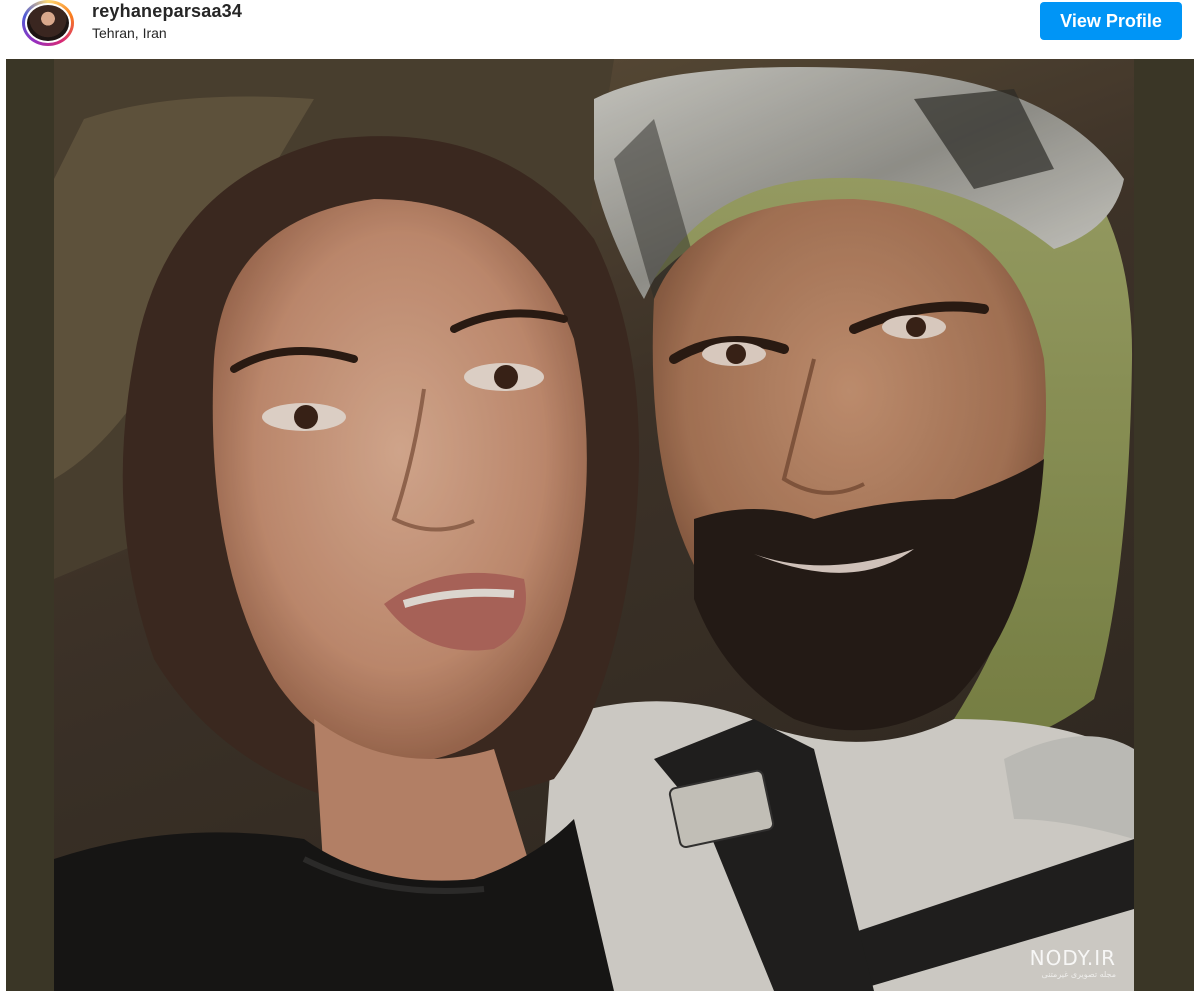 The image size is (1200, 991). Describe the element at coordinates (1072, 958) in the screenshot. I see `watermark-text: NODY.IR` at that location.